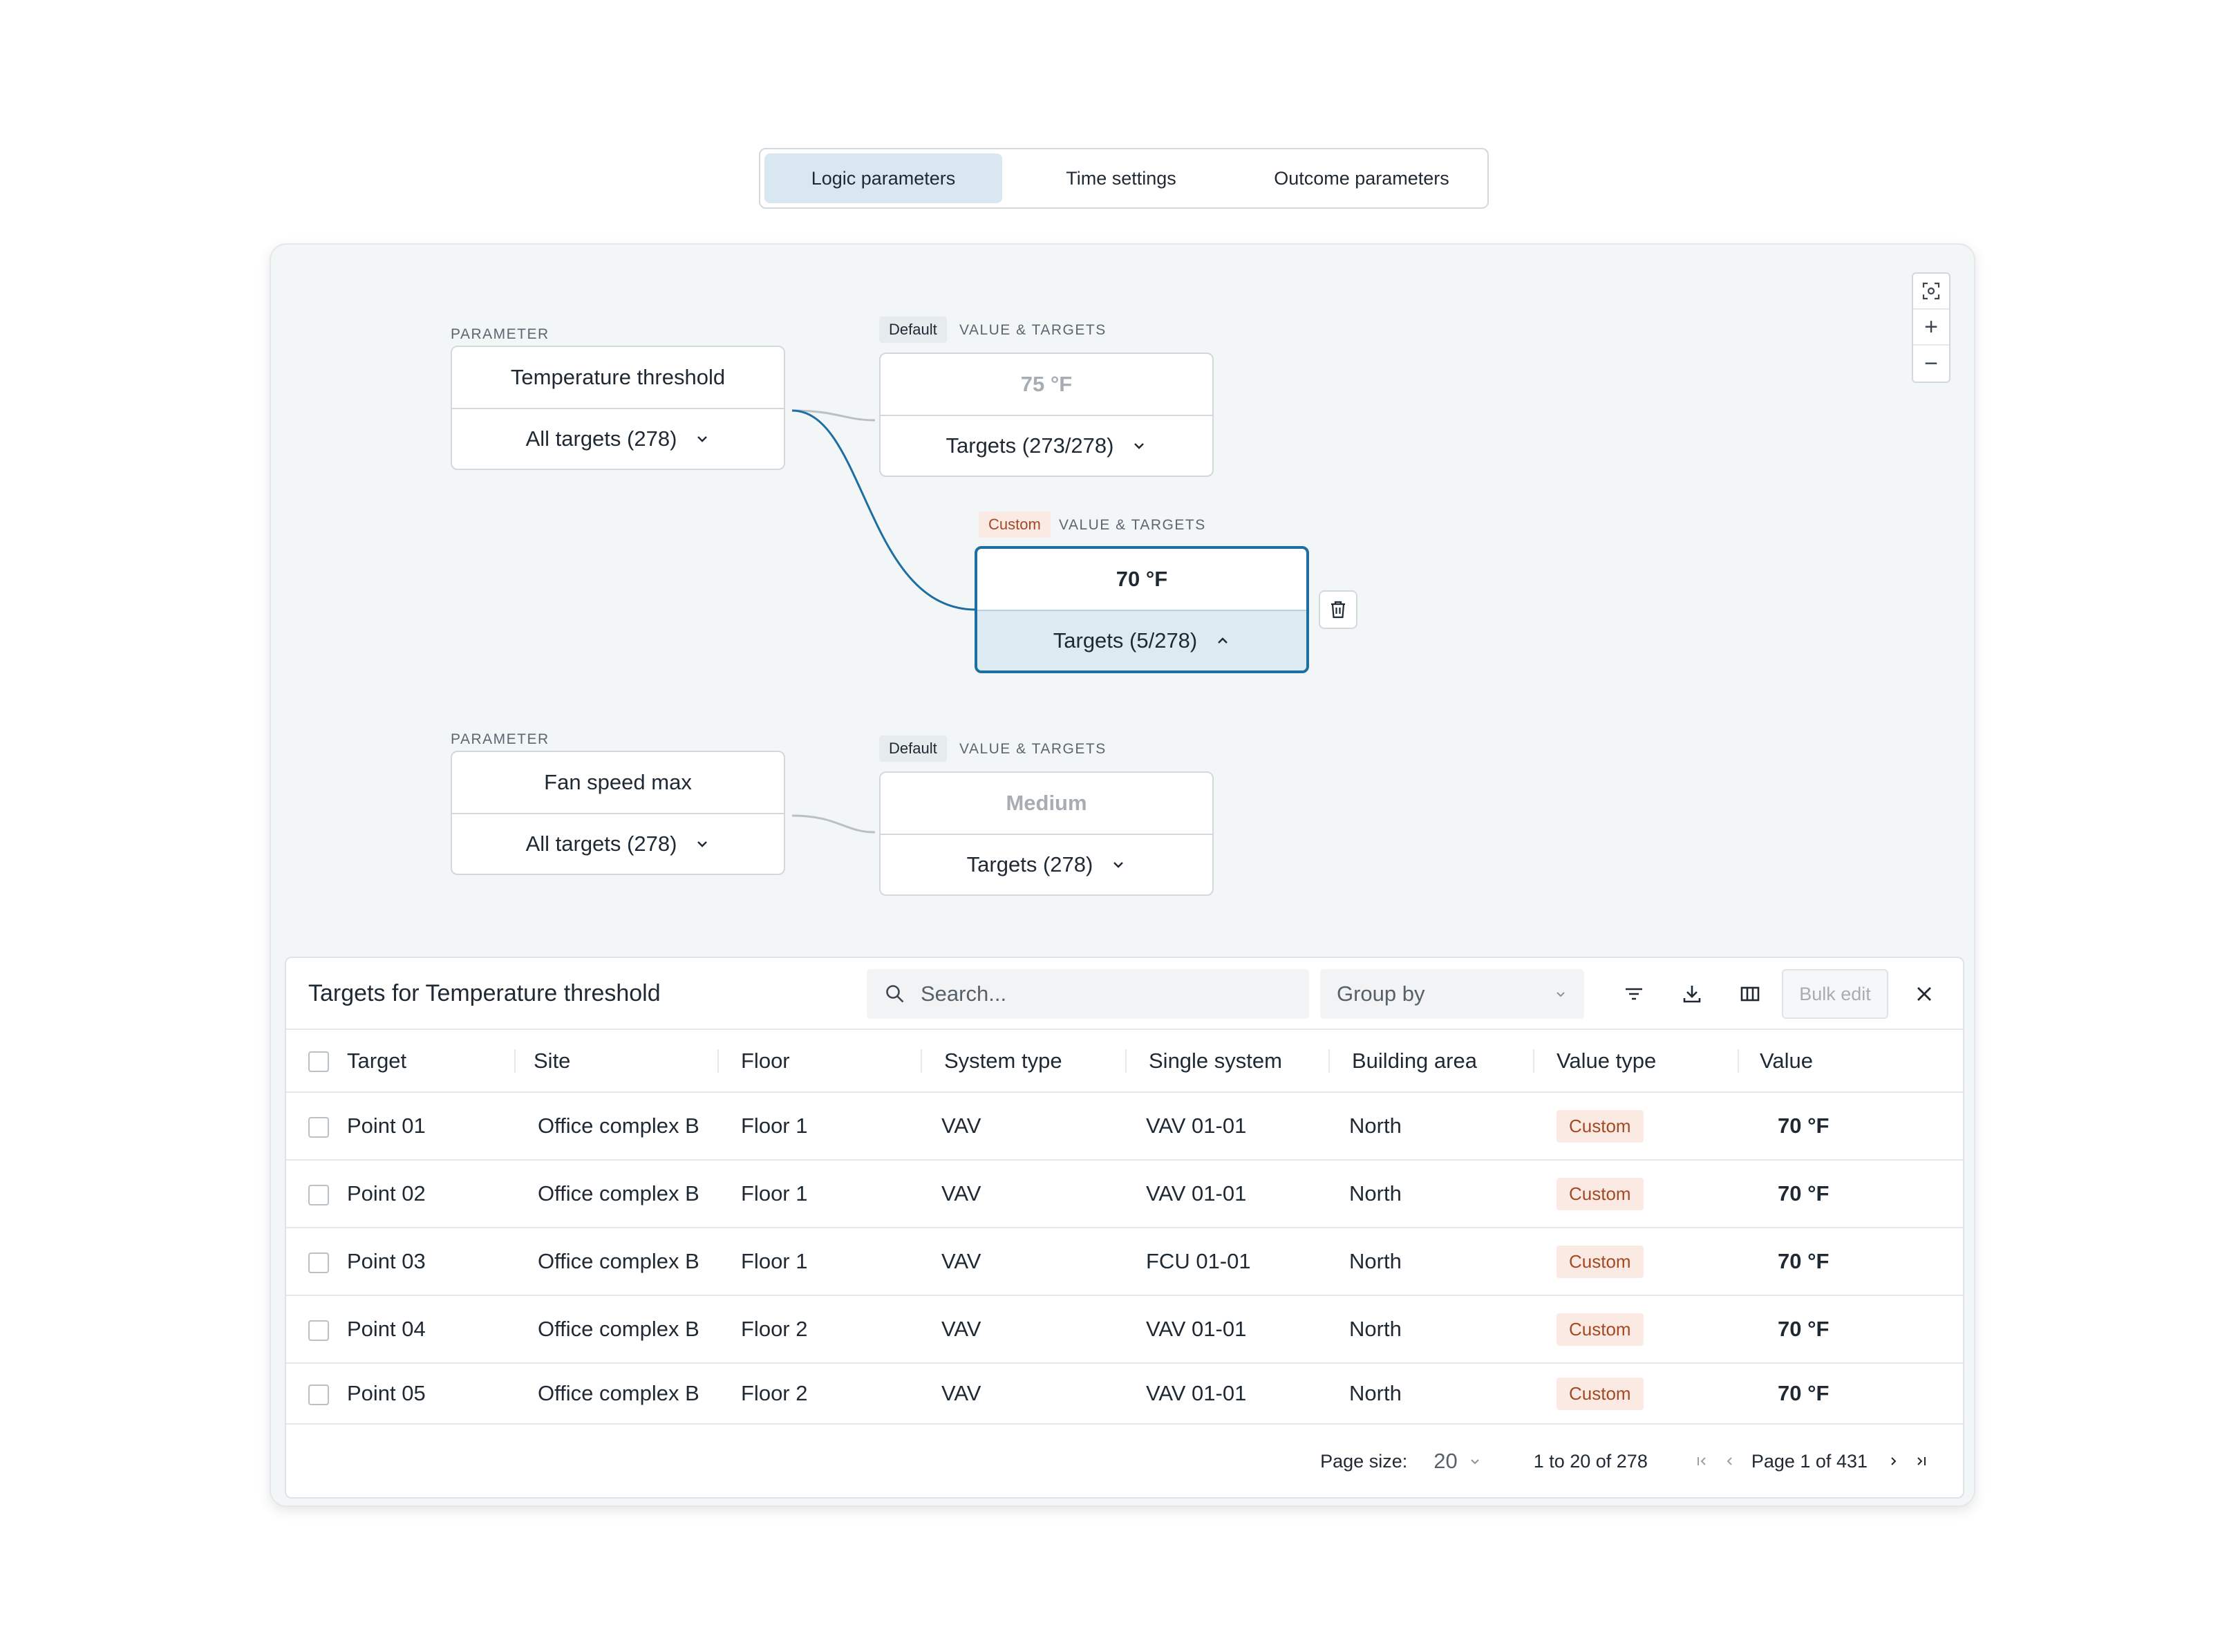 The width and height of the screenshot is (2238, 1652). I want to click on tab-outcome-parameters: Outcome parameters, so click(1361, 178).